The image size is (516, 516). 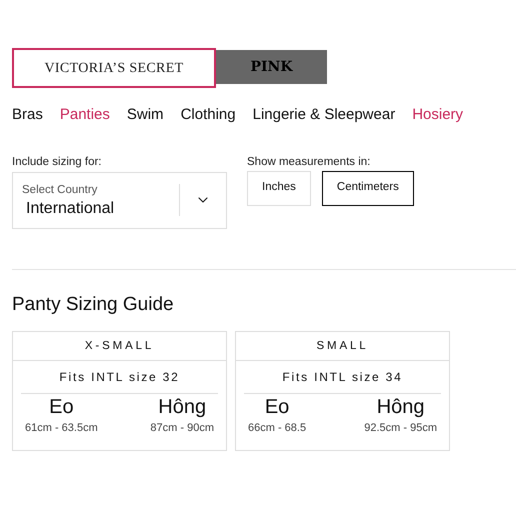 I want to click on unit-button: Centimeters, so click(x=368, y=188).